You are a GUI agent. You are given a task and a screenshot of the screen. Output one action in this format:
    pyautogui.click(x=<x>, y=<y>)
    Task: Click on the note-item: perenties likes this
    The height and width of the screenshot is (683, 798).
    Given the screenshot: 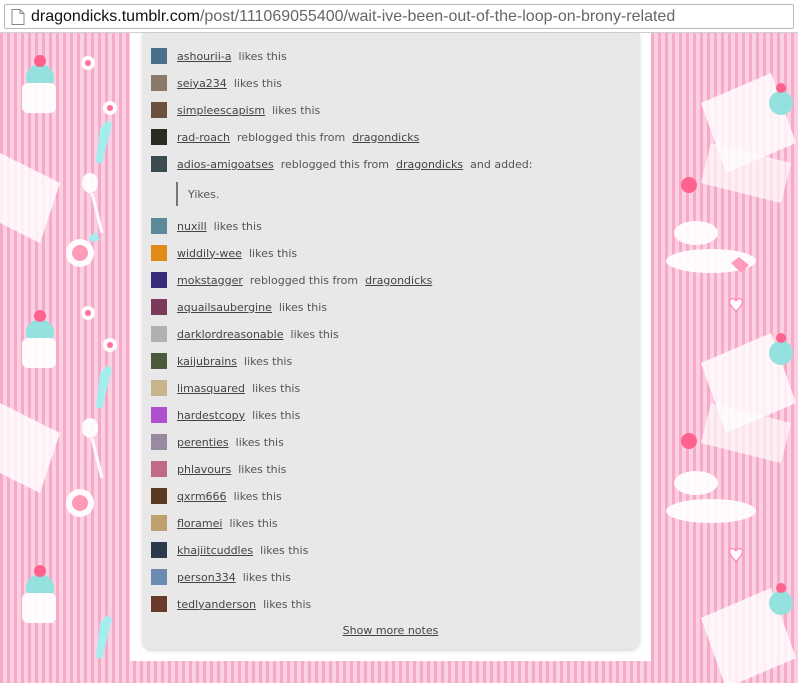 What is the action you would take?
    pyautogui.click(x=217, y=442)
    